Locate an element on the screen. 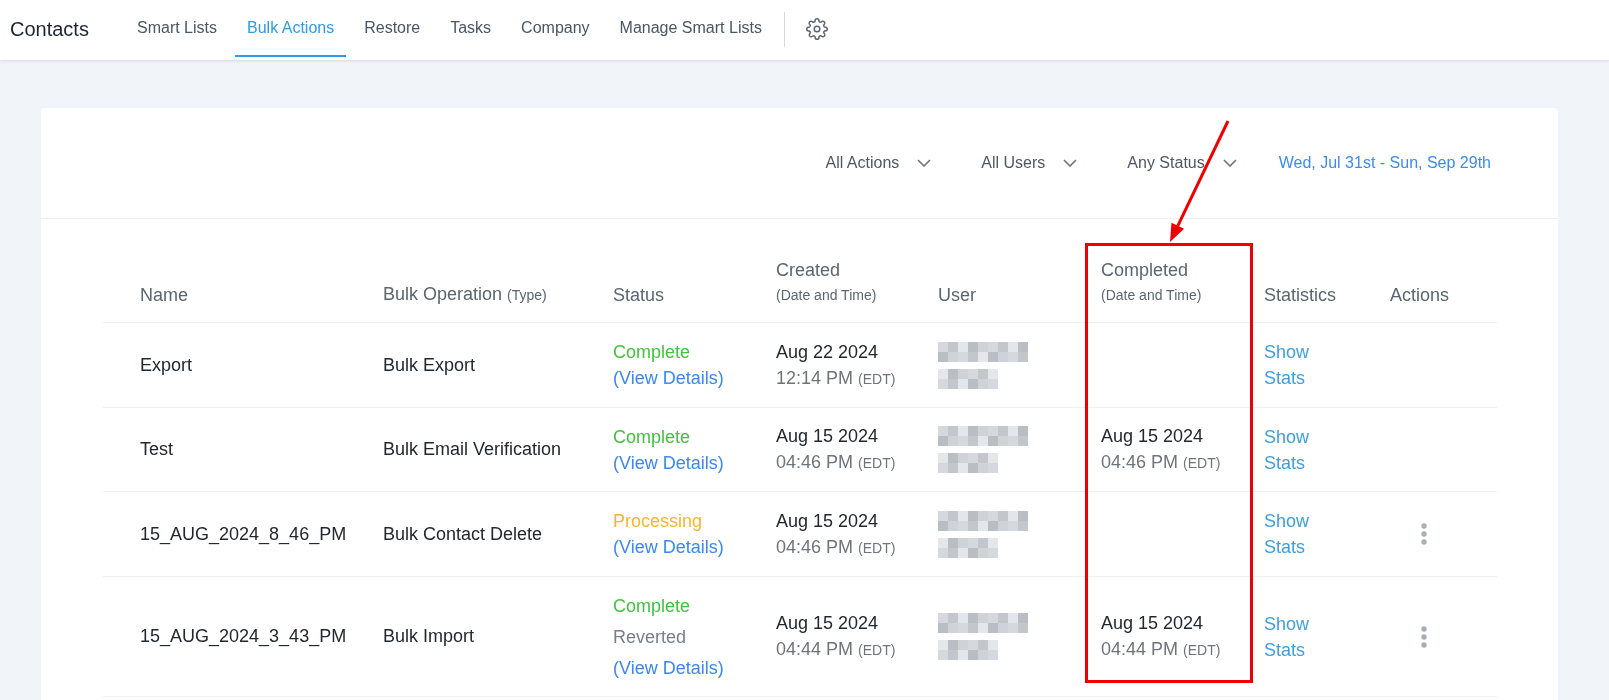  date-range-link: Wed, Jul 31st - Sun, Sep 29th is located at coordinates (1384, 163).